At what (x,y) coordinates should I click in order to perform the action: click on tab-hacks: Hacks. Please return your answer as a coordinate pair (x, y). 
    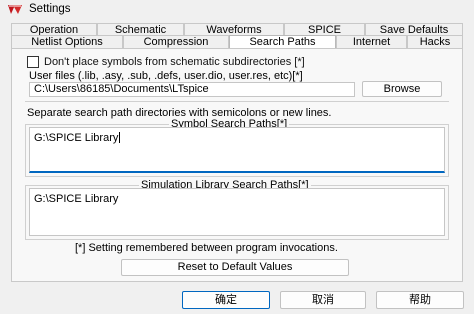
    Looking at the image, I should click on (435, 42).